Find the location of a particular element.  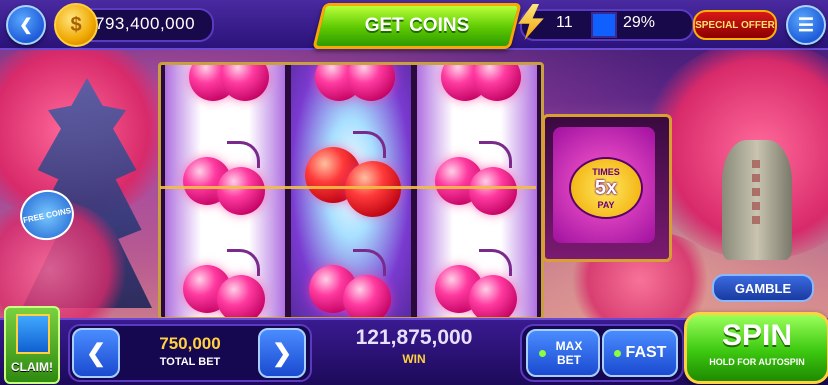

multiplier-symbol: TIMES 5x PAY is located at coordinates (604, 185).